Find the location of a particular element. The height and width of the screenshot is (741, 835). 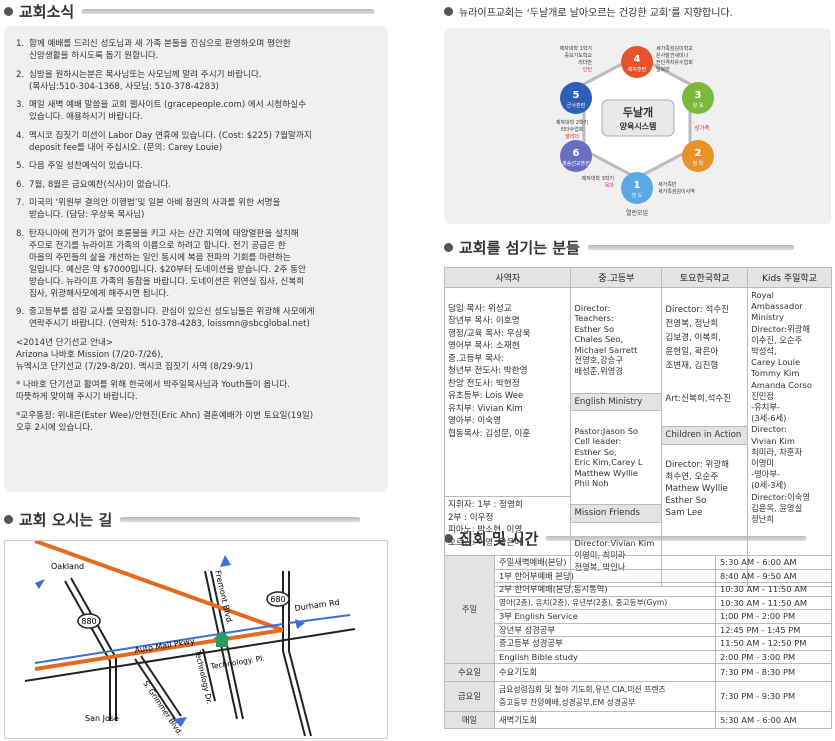

notice-number: 8. is located at coordinates (20, 233).